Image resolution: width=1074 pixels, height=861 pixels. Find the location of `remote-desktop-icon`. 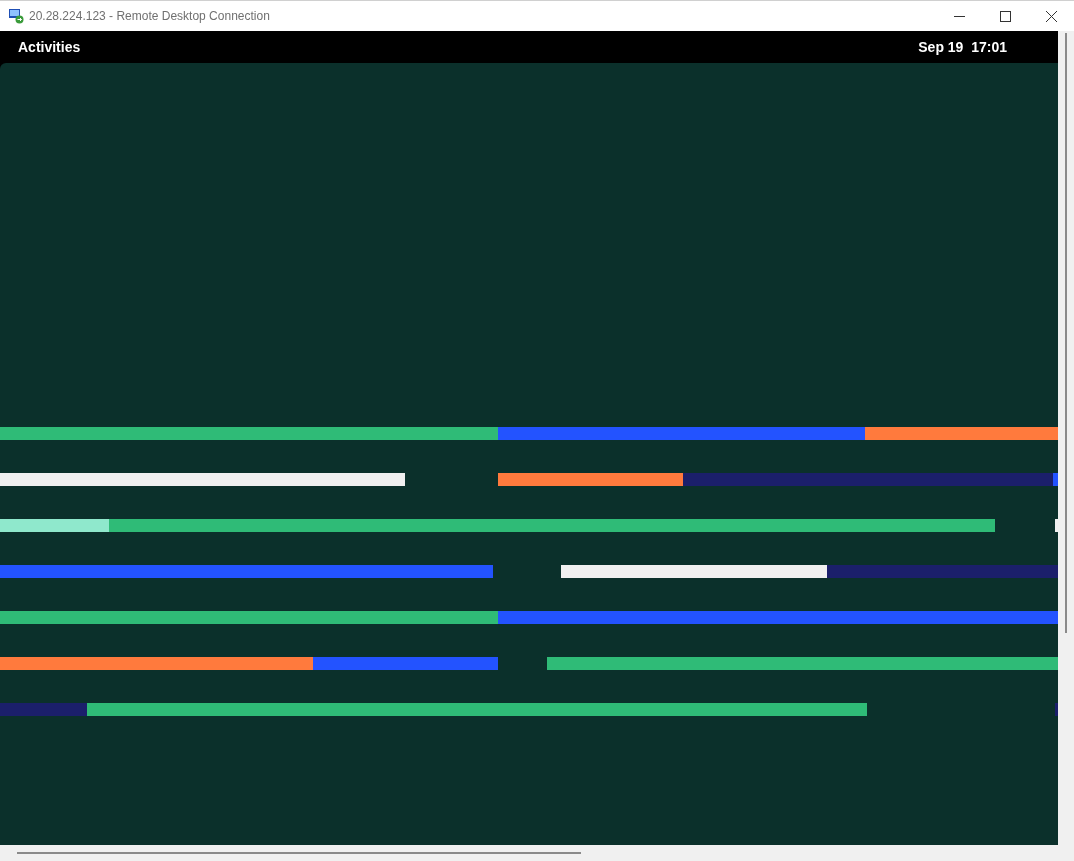

remote-desktop-icon is located at coordinates (16, 16).